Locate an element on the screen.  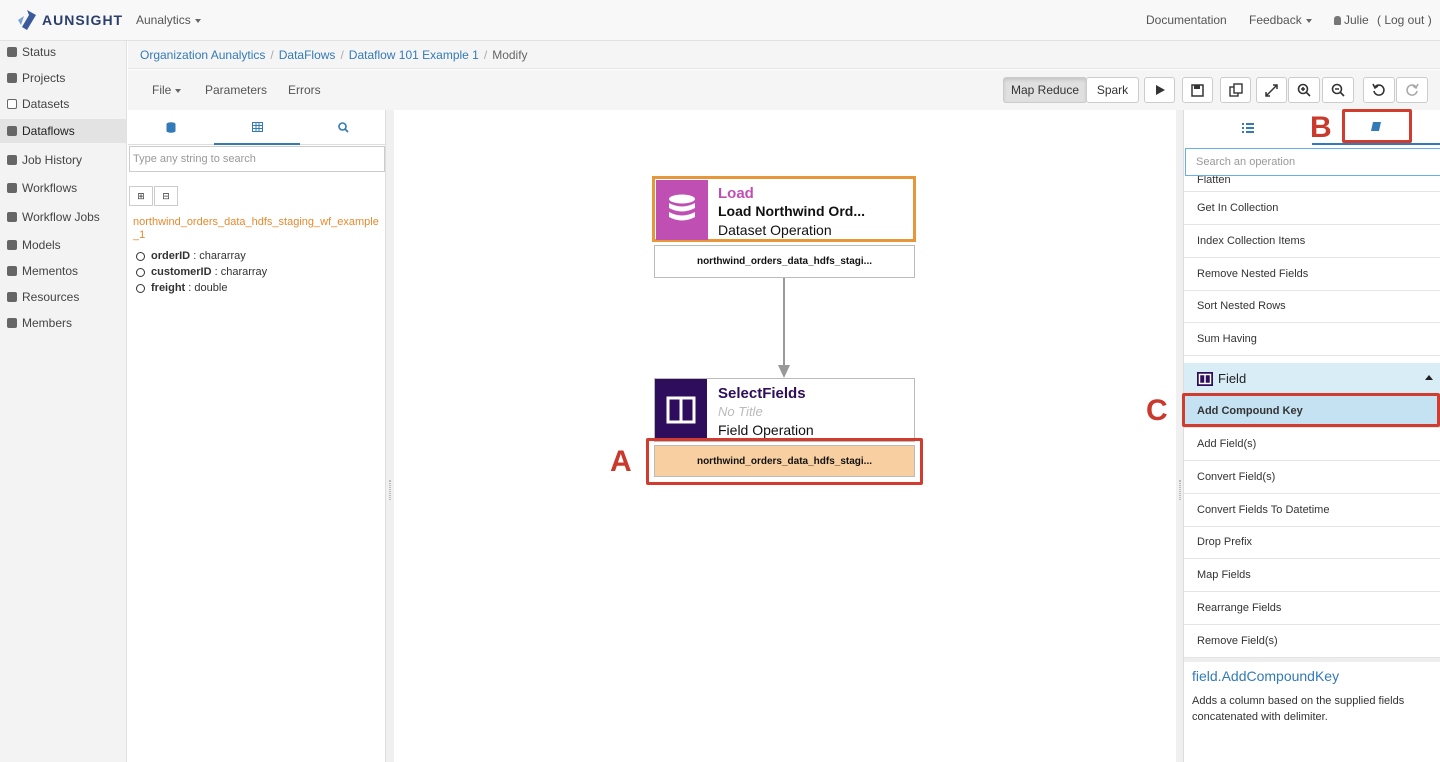
operation-group-field: Field is located at coordinates (1312, 378).